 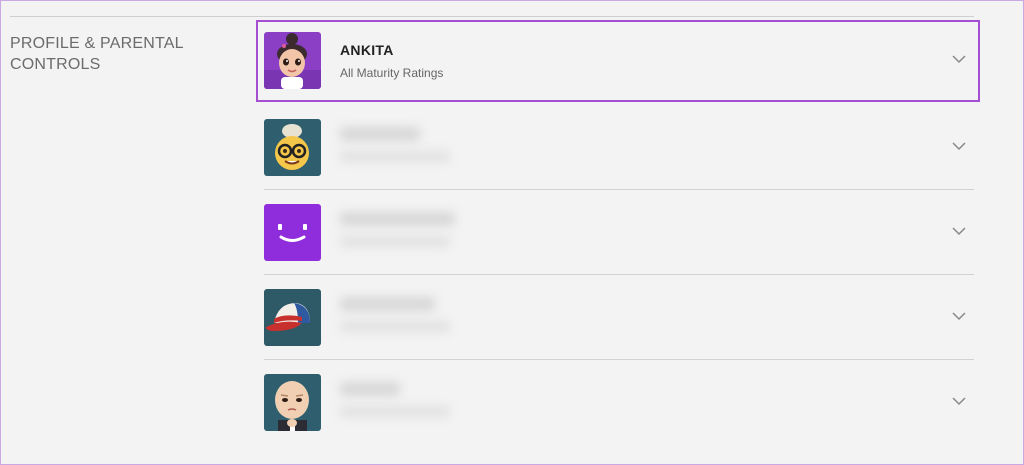 What do you see at coordinates (292, 317) in the screenshot?
I see `trucker-cap-avatar` at bounding box center [292, 317].